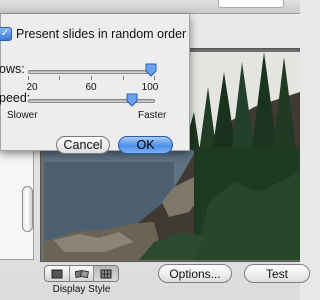  I want to click on display-style-control, so click(81, 273).